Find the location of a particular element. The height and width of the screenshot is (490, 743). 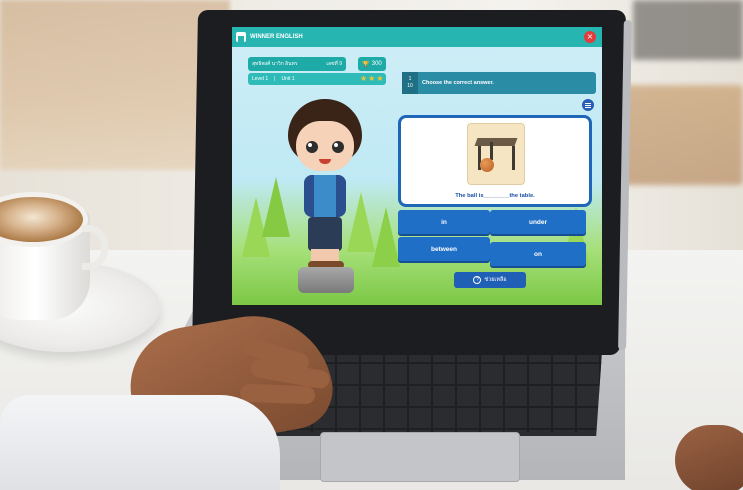

answer-button-between: between is located at coordinates (444, 249).